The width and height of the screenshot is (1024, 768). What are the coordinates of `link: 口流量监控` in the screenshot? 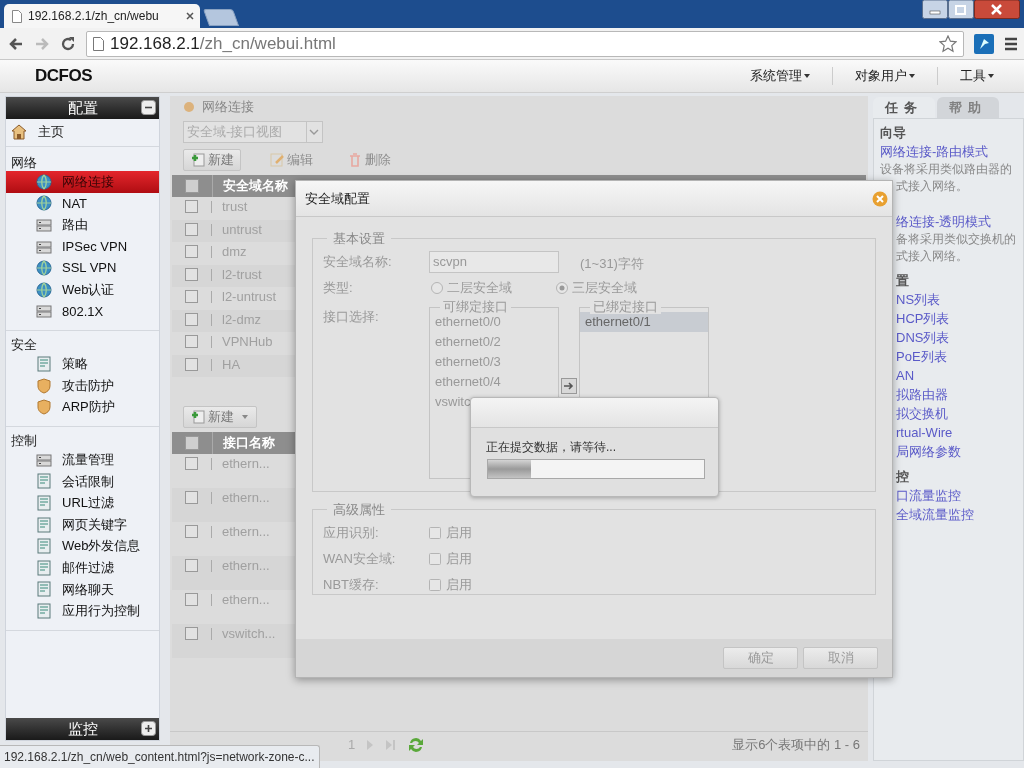 It's located at (928, 495).